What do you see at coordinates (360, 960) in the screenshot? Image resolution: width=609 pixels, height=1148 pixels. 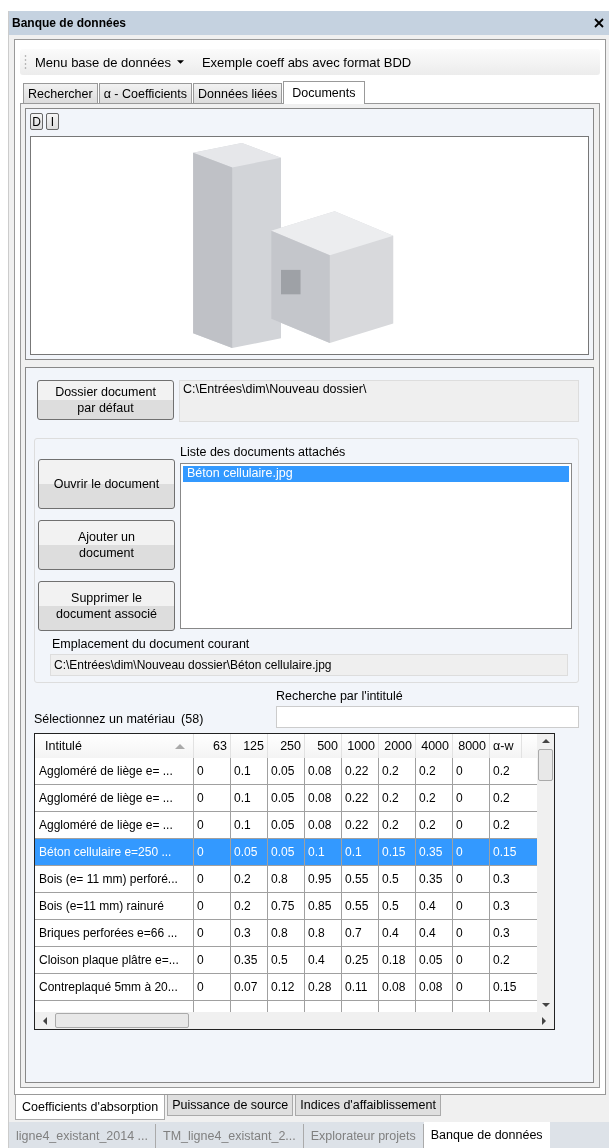 I see `table-cell: 0.25` at bounding box center [360, 960].